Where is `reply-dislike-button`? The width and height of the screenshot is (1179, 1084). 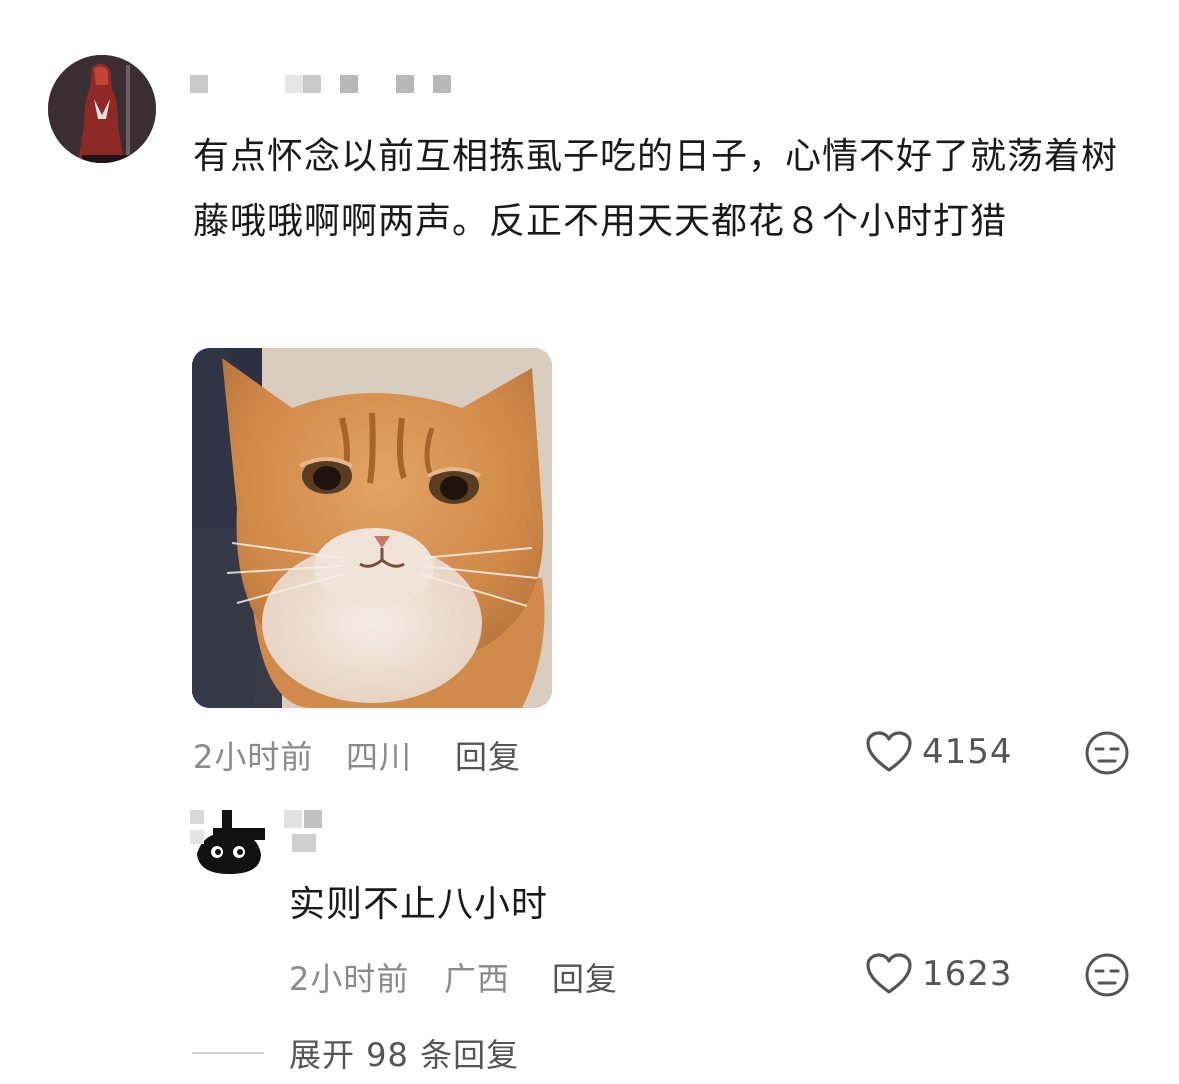 reply-dislike-button is located at coordinates (1107, 977).